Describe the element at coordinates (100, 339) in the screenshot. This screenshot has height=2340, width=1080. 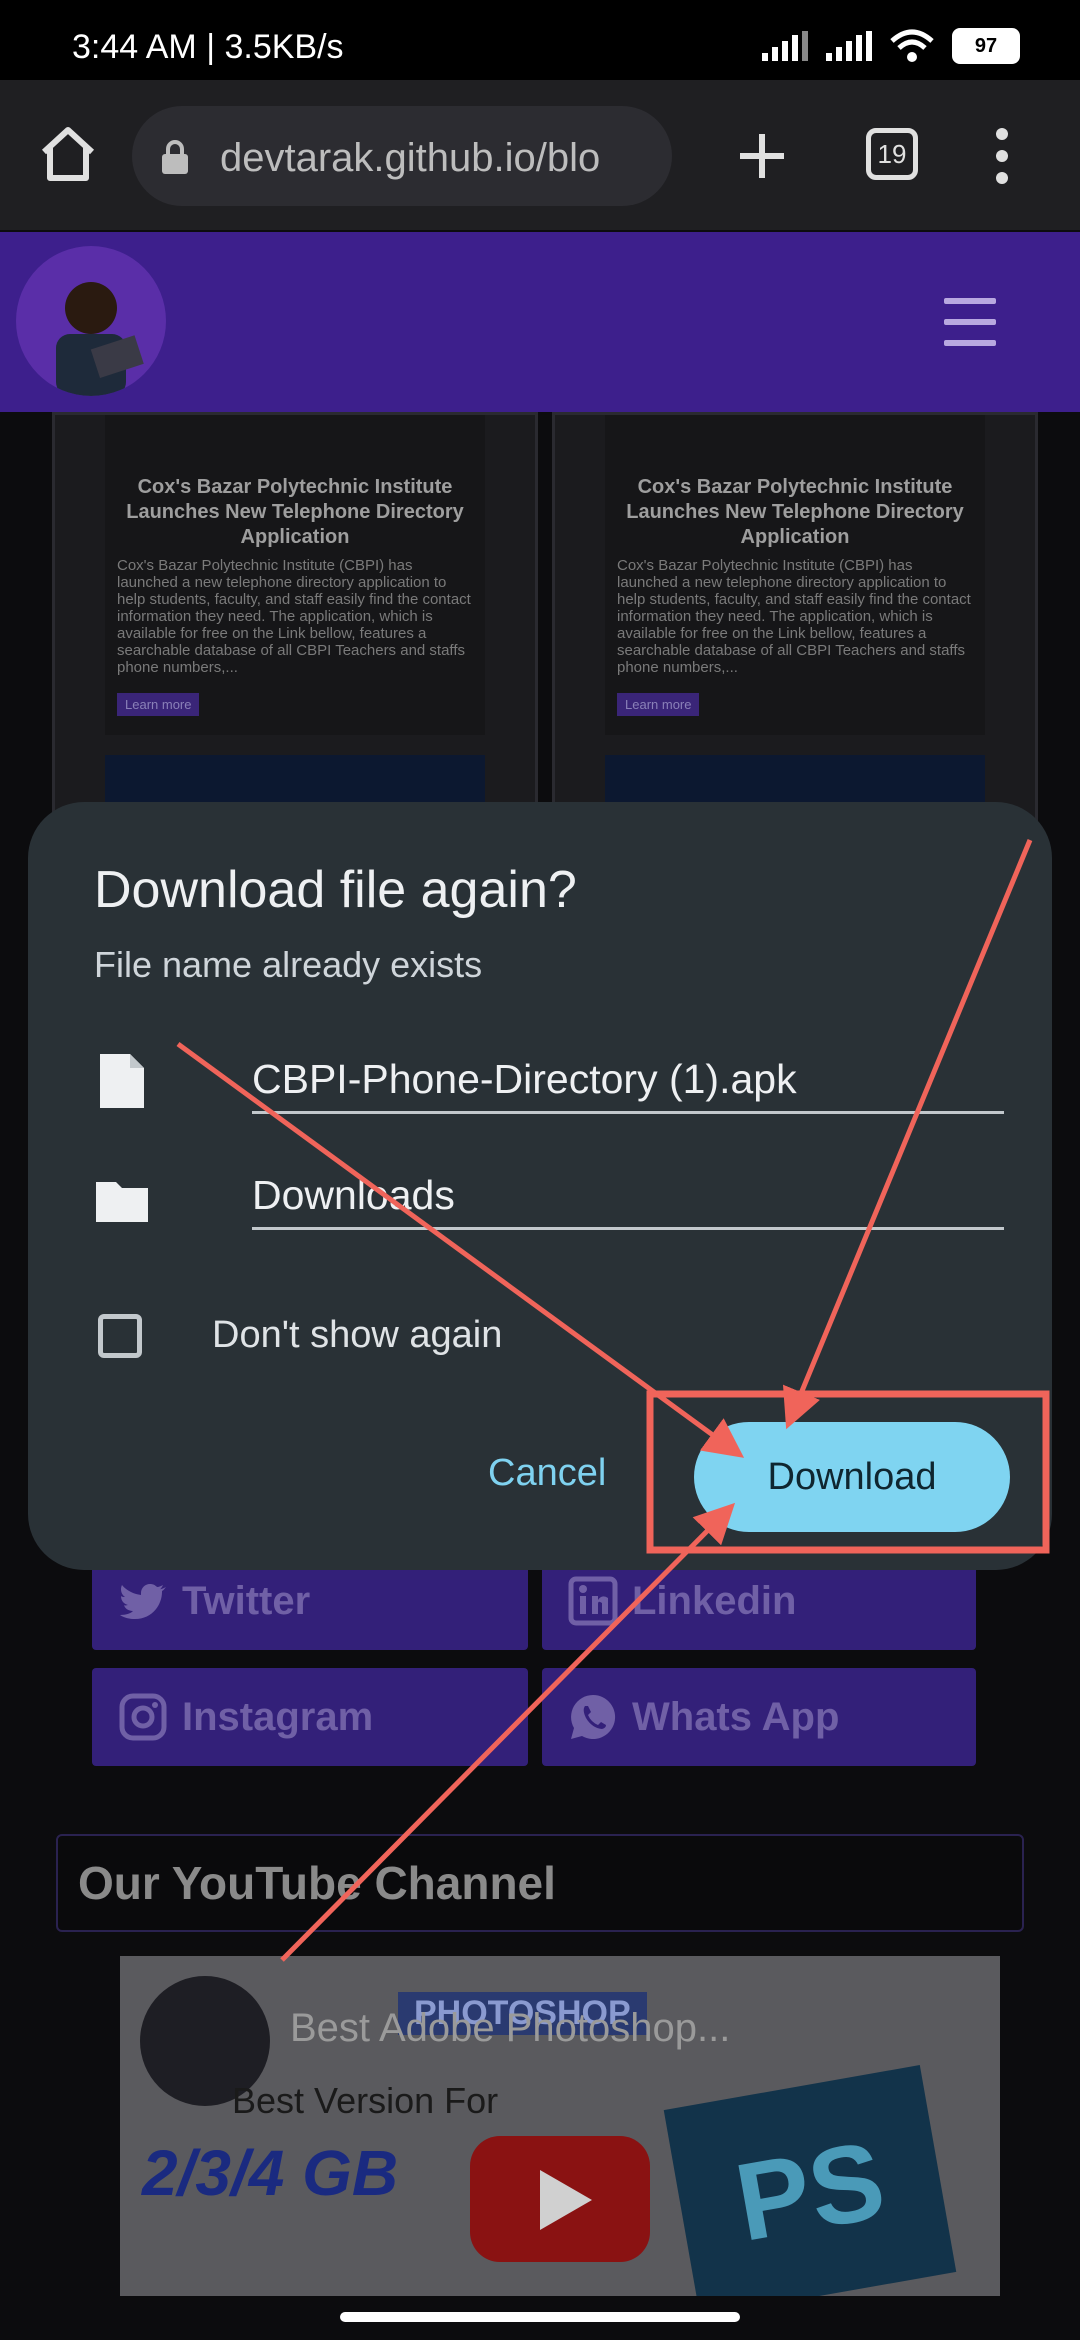
I see `avatar-illustration` at that location.